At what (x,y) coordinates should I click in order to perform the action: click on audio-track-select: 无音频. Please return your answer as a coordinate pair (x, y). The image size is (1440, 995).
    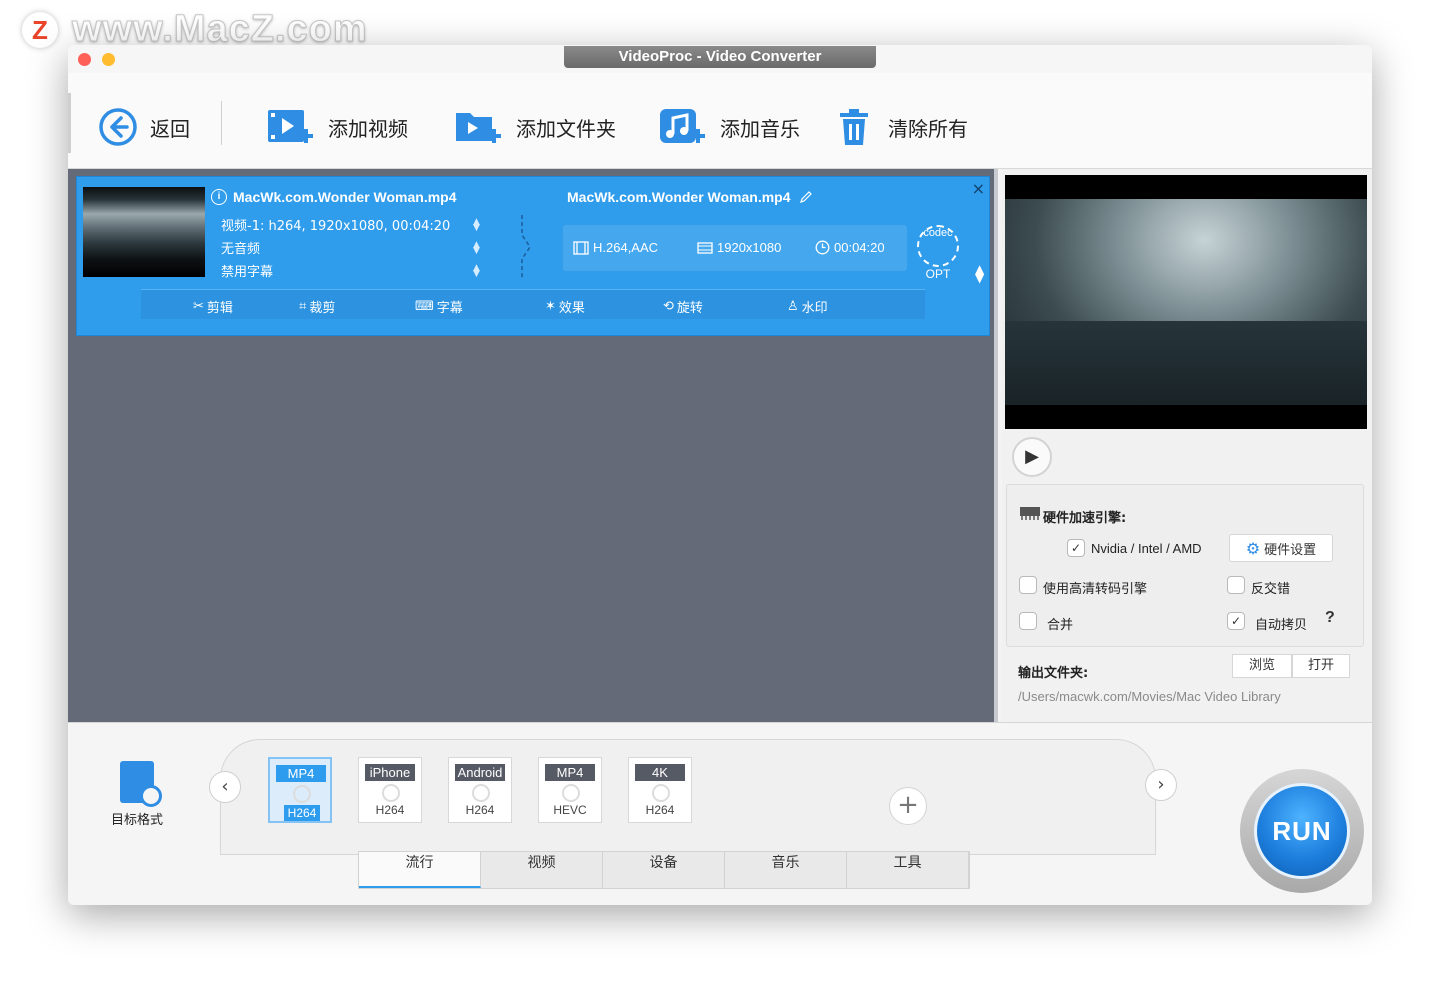
    Looking at the image, I should click on (240, 247).